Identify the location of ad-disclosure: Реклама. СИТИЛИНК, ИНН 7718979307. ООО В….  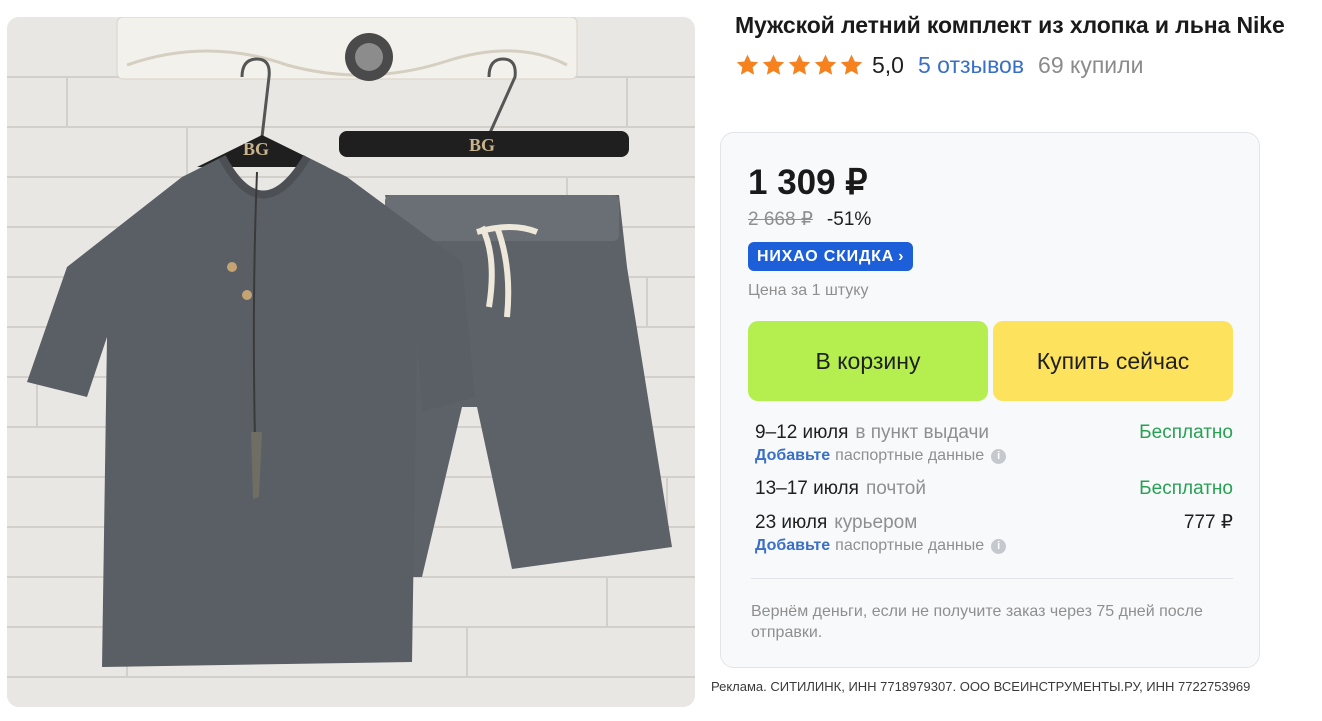
(981, 686).